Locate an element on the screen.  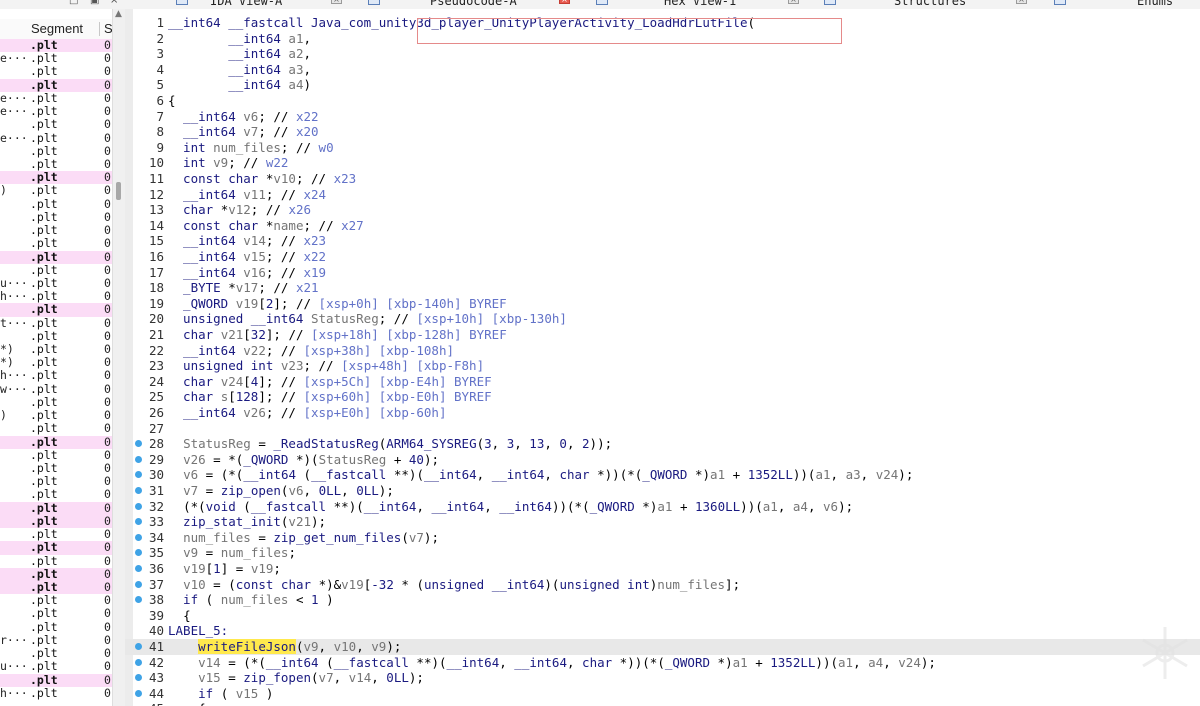
code-line: 40 LABEL_5: is located at coordinates (662, 631).